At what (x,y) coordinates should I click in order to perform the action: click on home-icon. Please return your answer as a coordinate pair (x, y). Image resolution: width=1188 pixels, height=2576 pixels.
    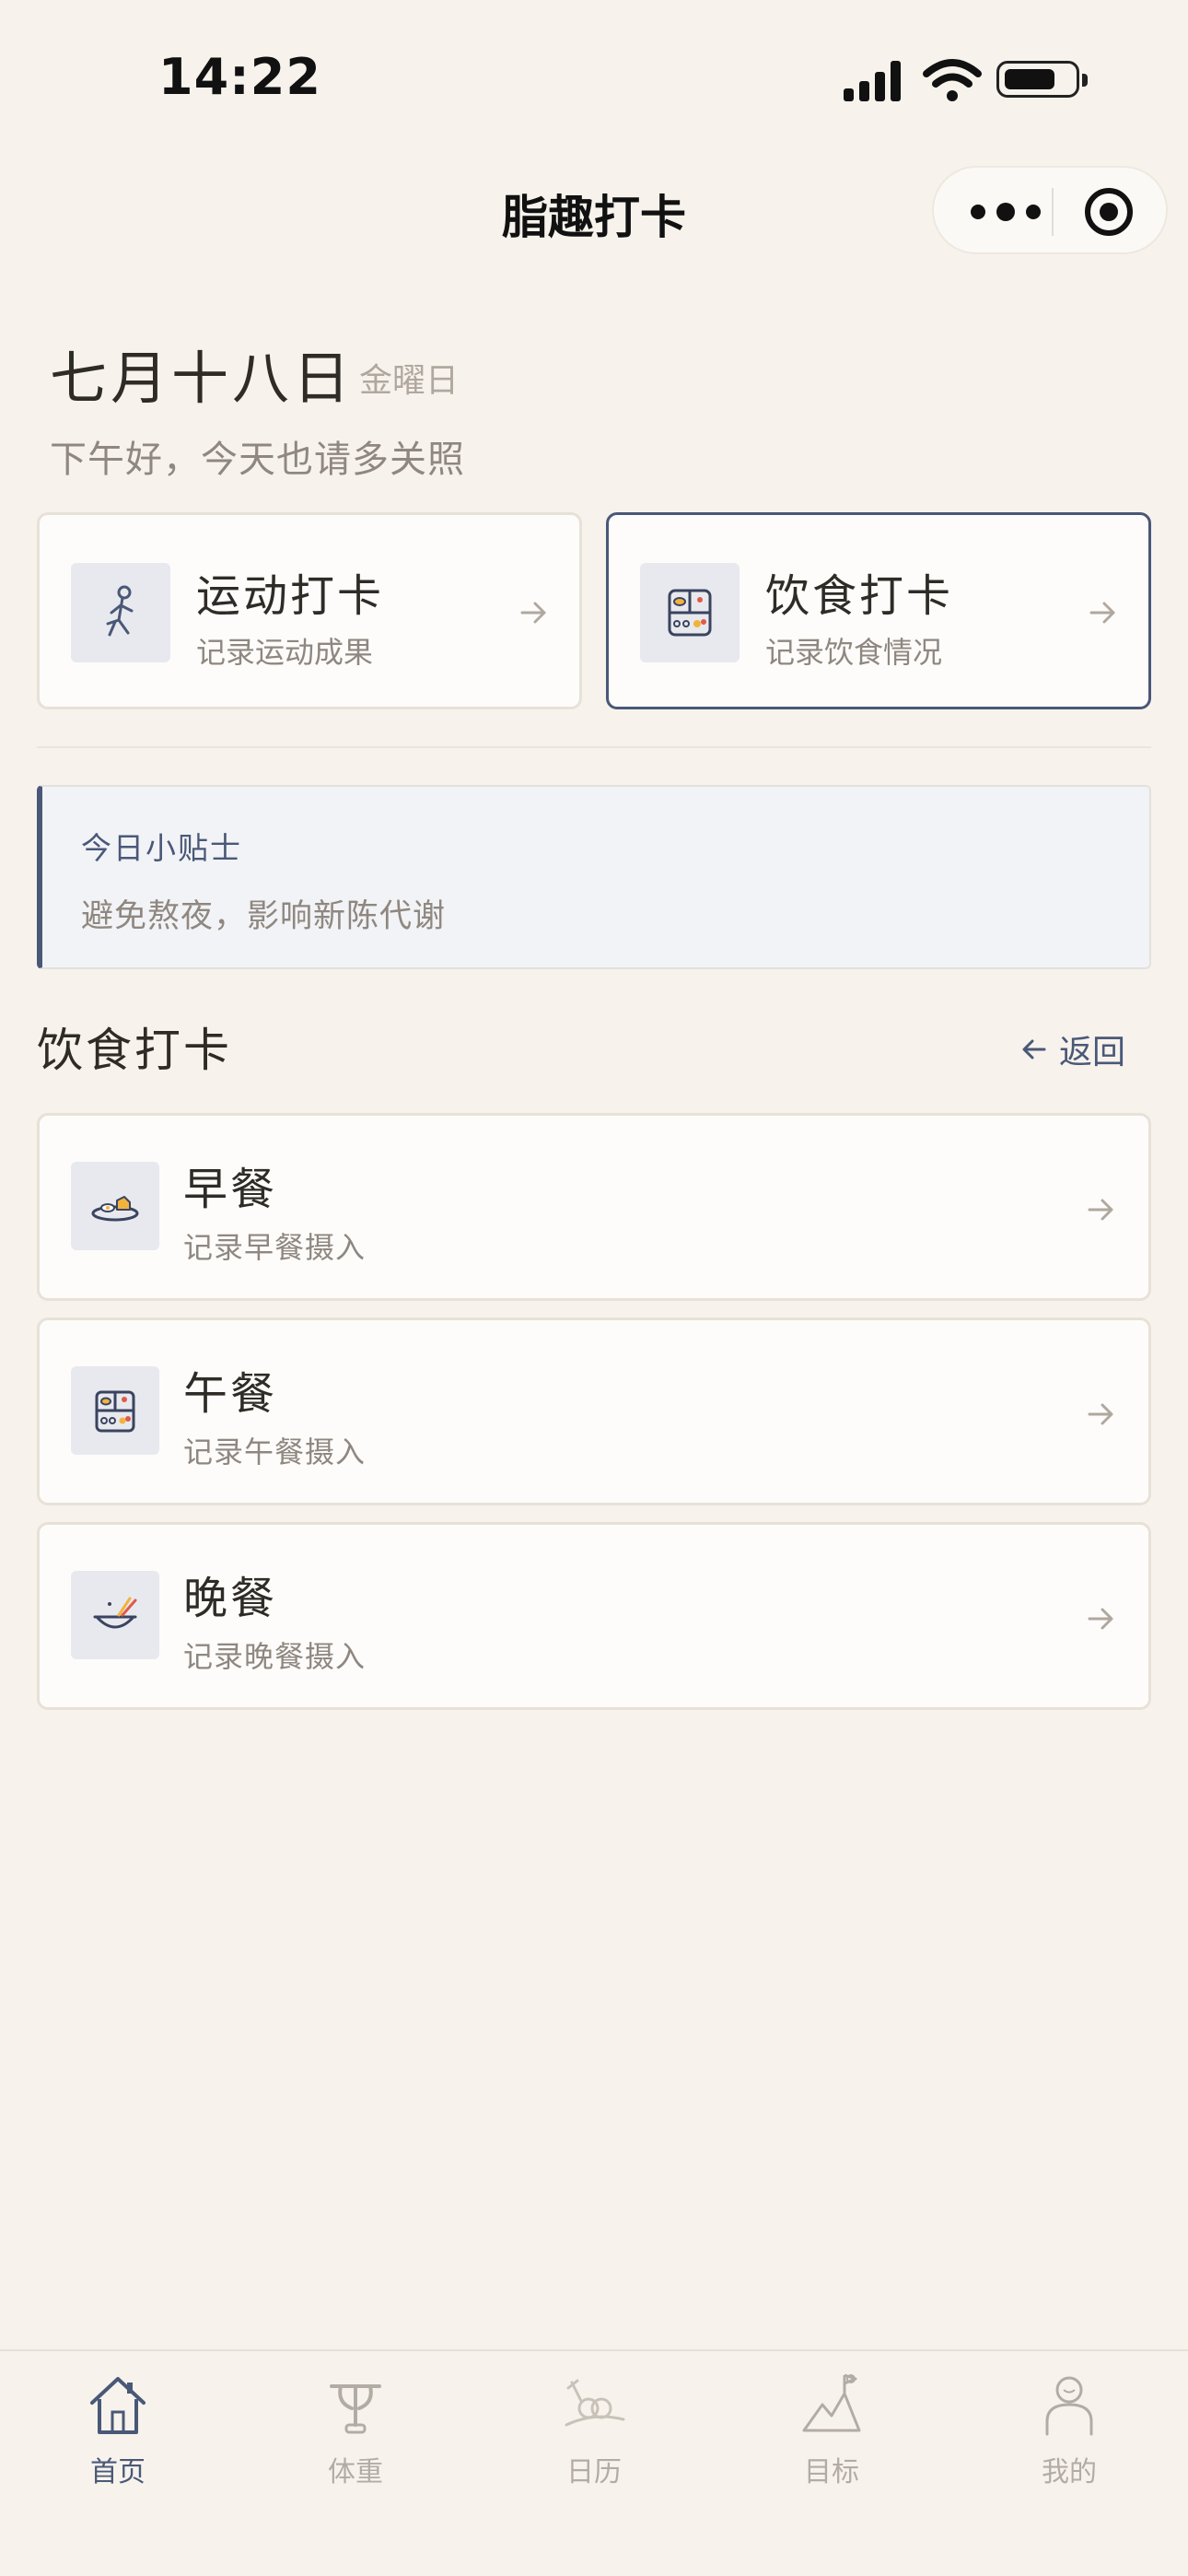
    Looking at the image, I should click on (118, 2405).